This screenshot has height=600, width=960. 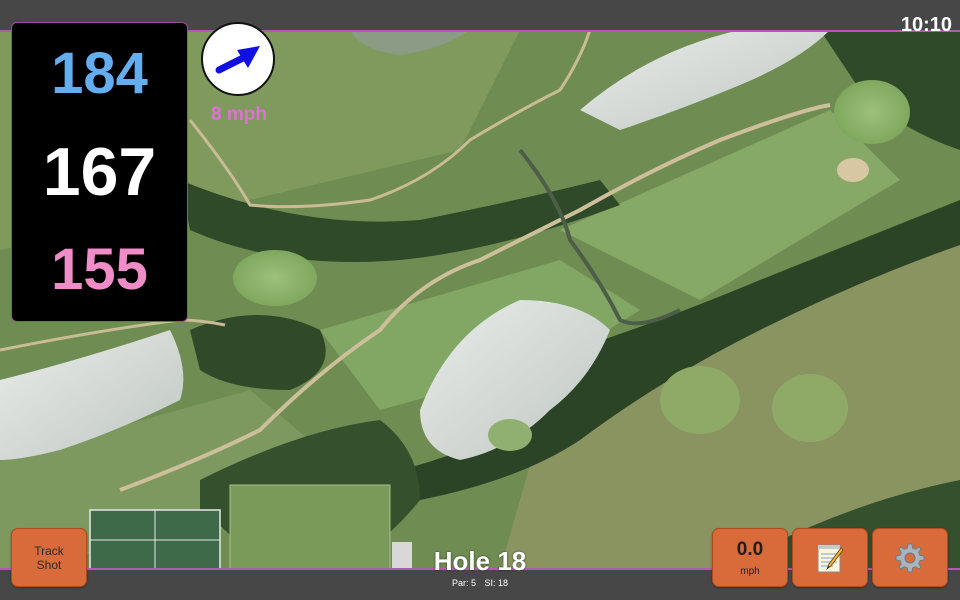 I want to click on wind-direction-arrow-icon, so click(x=237, y=60).